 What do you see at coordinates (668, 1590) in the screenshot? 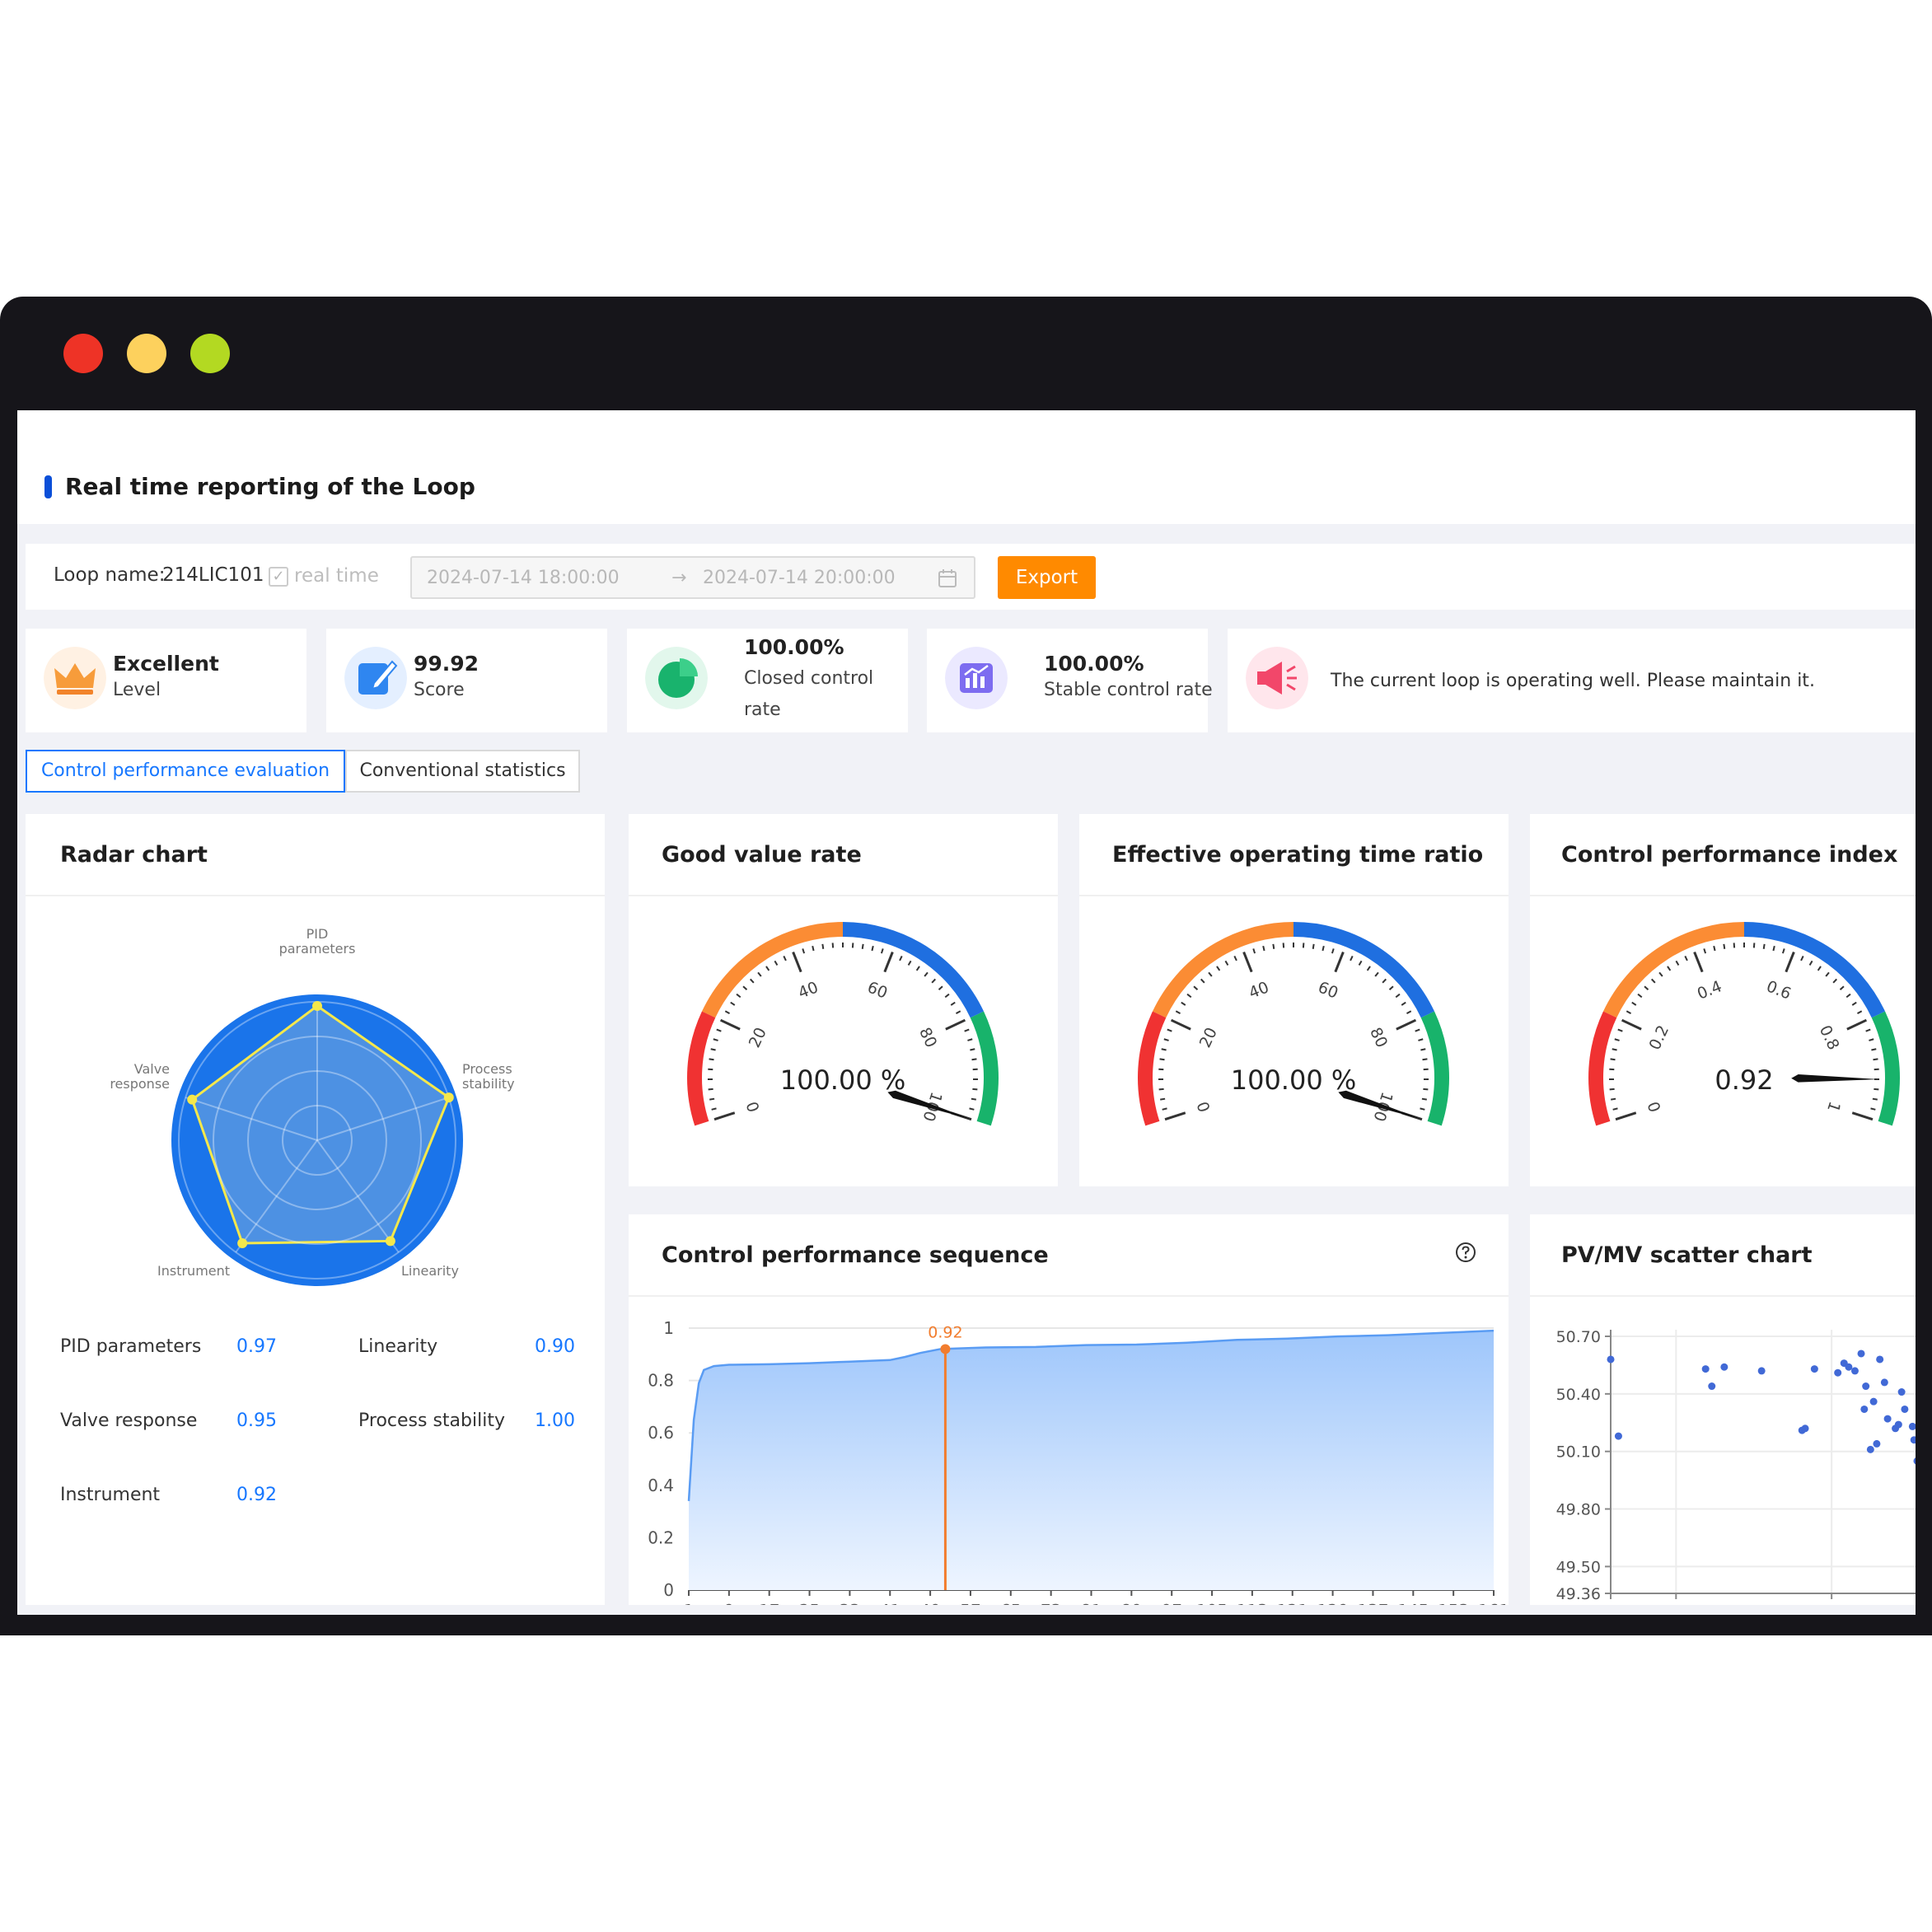
I see `sequence-y-tick-label: 0` at bounding box center [668, 1590].